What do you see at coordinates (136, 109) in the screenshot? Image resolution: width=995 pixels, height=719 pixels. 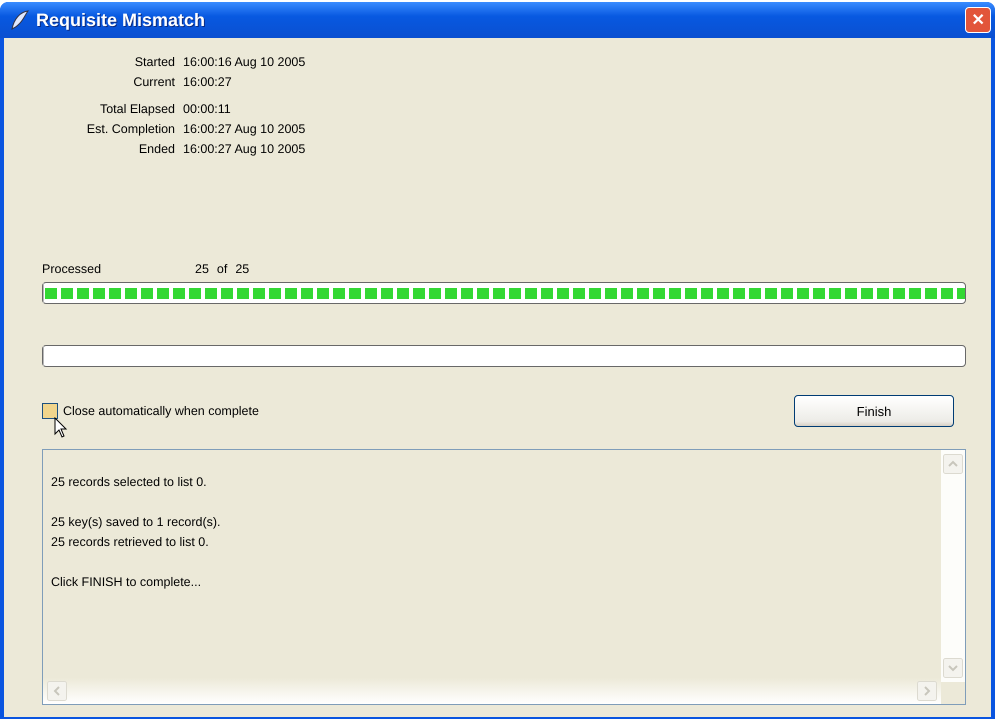 I see `time-label: Total Elapsed` at bounding box center [136, 109].